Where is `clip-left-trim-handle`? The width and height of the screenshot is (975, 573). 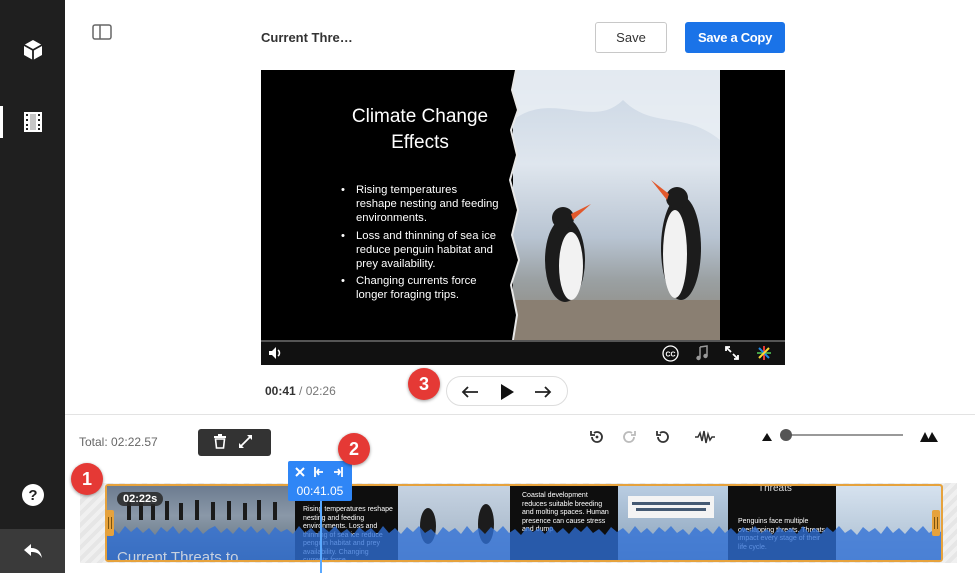
clip-left-trim-handle is located at coordinates (110, 523).